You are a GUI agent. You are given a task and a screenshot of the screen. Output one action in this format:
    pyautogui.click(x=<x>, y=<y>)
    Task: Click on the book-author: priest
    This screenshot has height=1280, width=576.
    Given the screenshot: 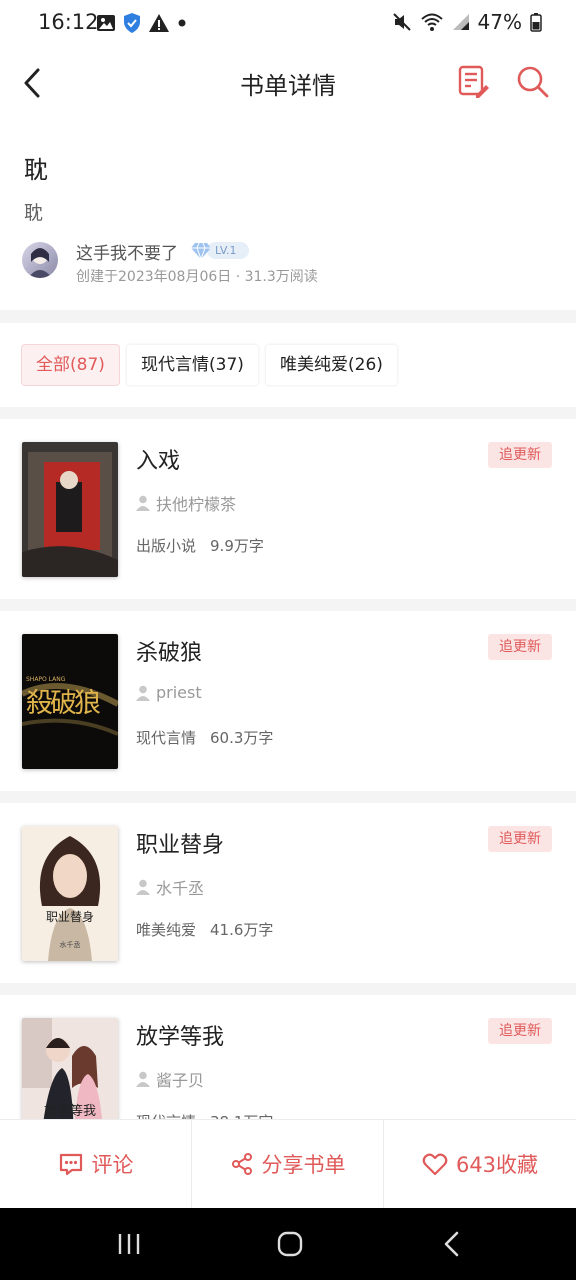 What is the action you would take?
    pyautogui.click(x=169, y=692)
    